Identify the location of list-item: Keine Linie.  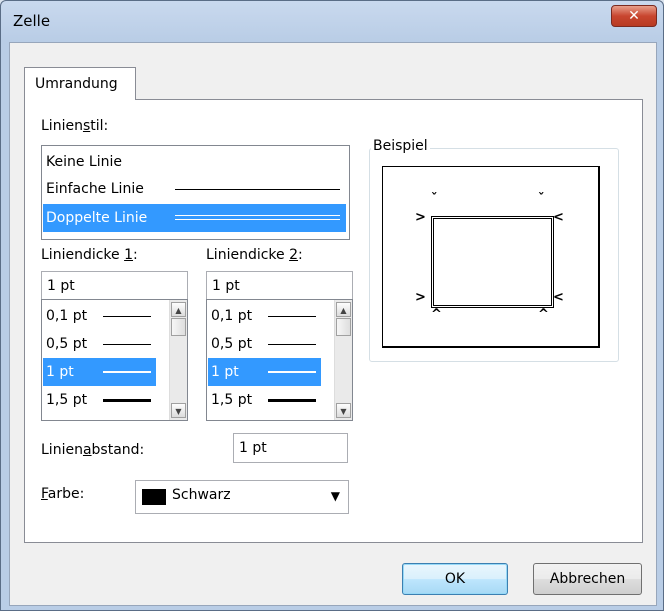
(194, 162).